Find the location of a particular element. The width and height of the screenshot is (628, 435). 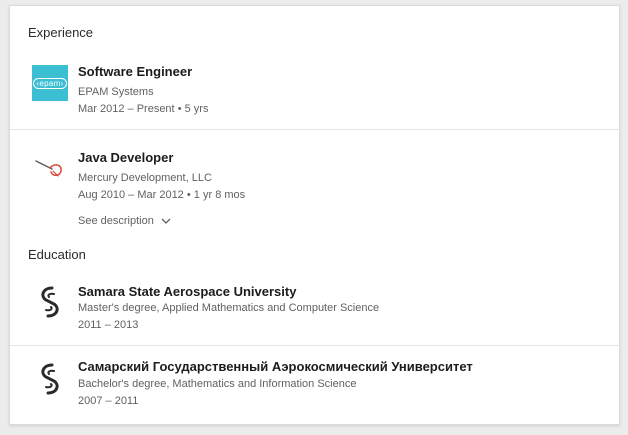

epam-logo-text: ‹epam› is located at coordinates (50, 83).